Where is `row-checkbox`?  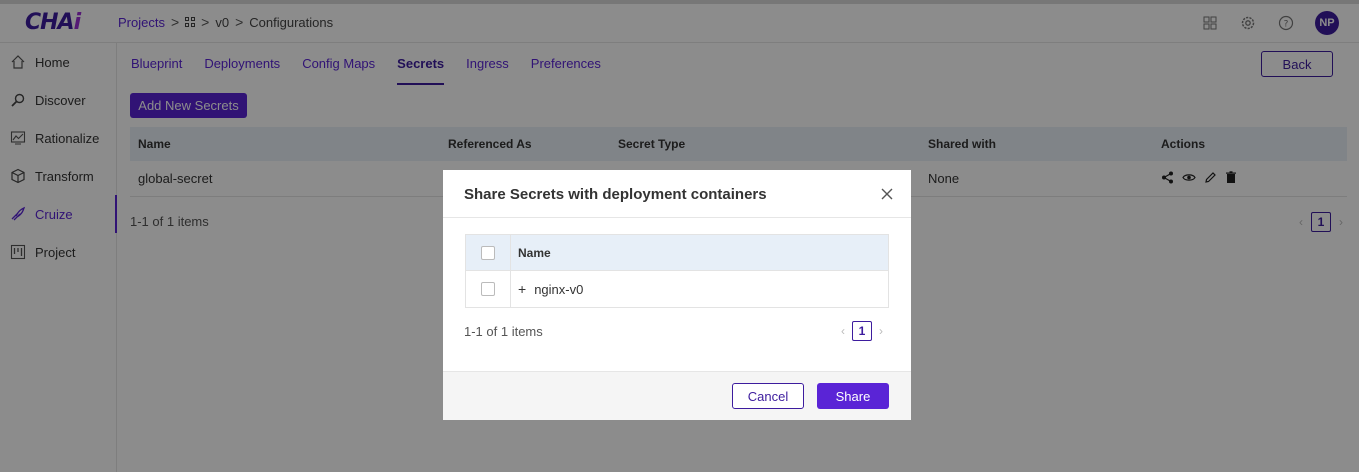
row-checkbox is located at coordinates (488, 289).